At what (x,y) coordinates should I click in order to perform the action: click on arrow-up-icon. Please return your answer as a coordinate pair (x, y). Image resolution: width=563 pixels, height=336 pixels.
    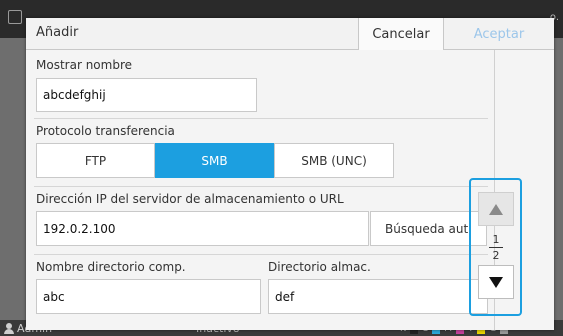
    Looking at the image, I should click on (496, 209).